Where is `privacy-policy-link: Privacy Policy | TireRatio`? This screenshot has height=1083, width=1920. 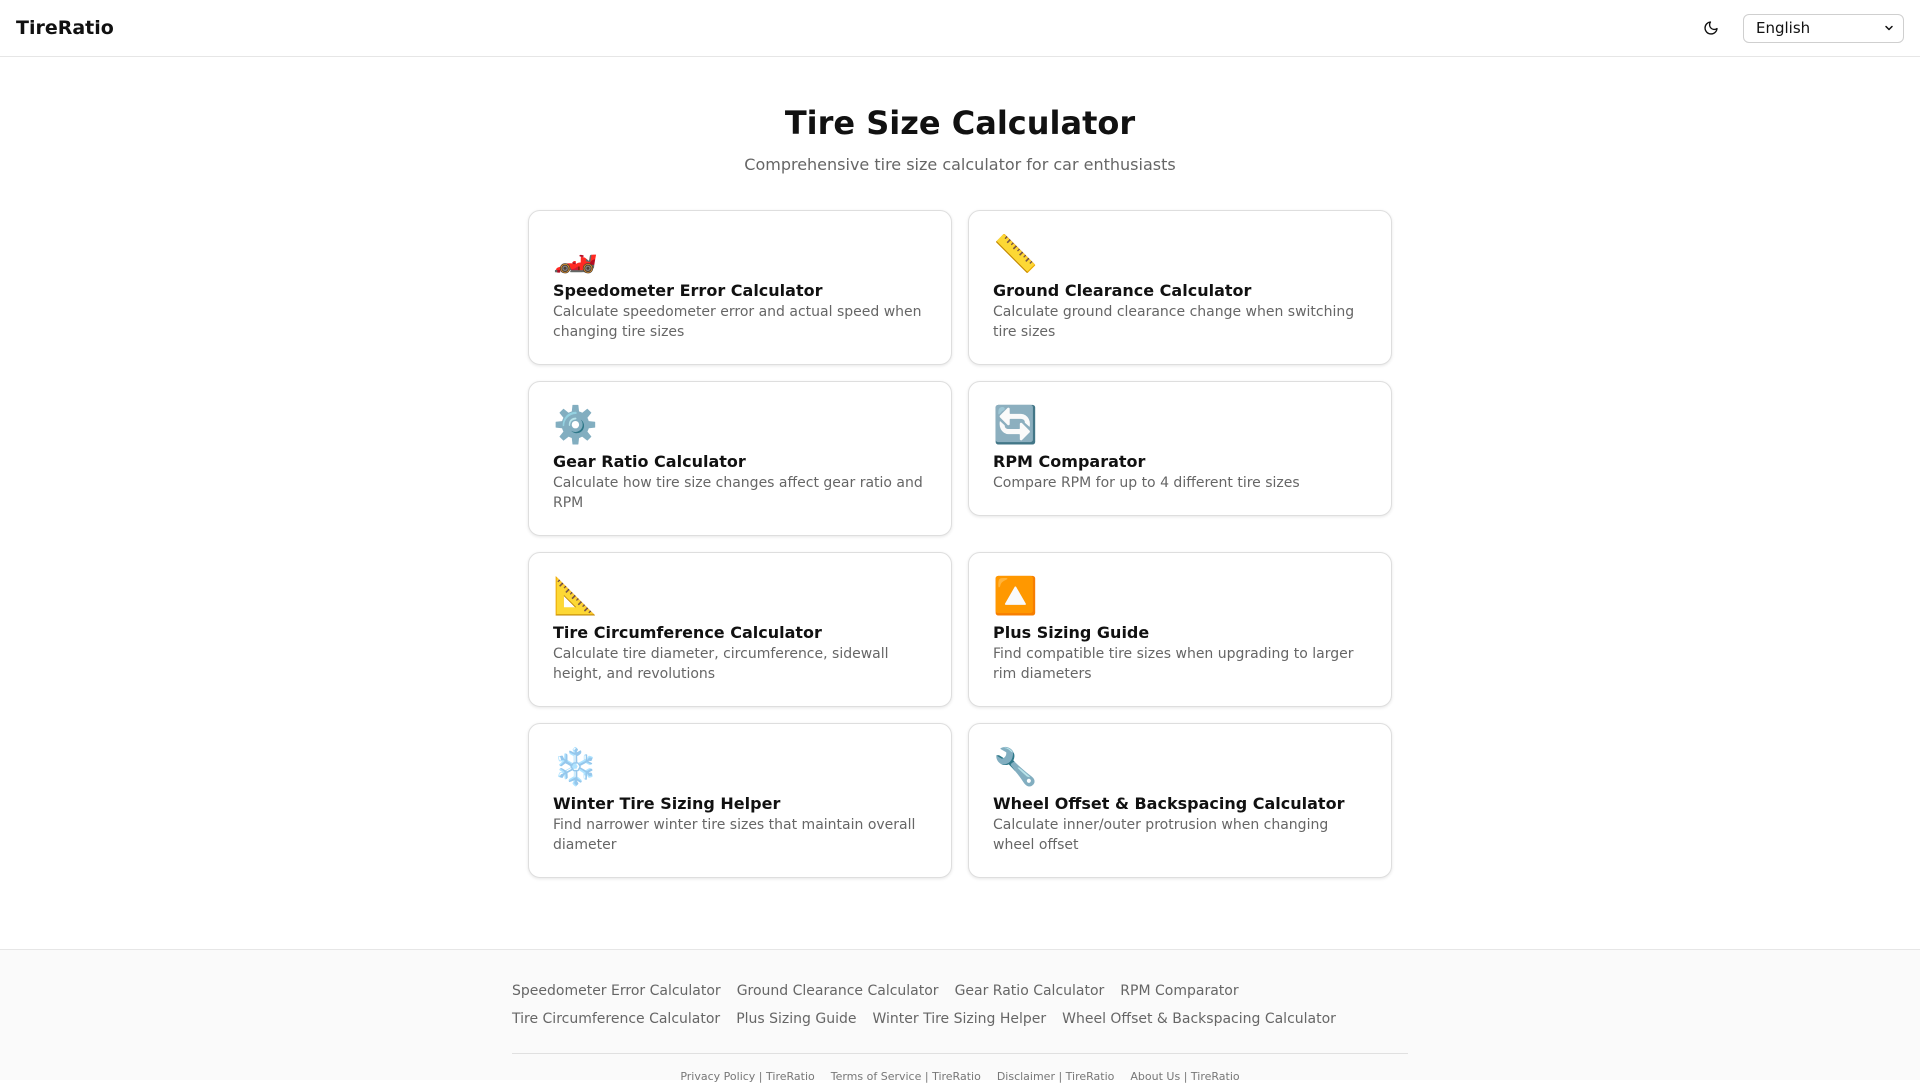
privacy-policy-link: Privacy Policy | TireRatio is located at coordinates (747, 1076).